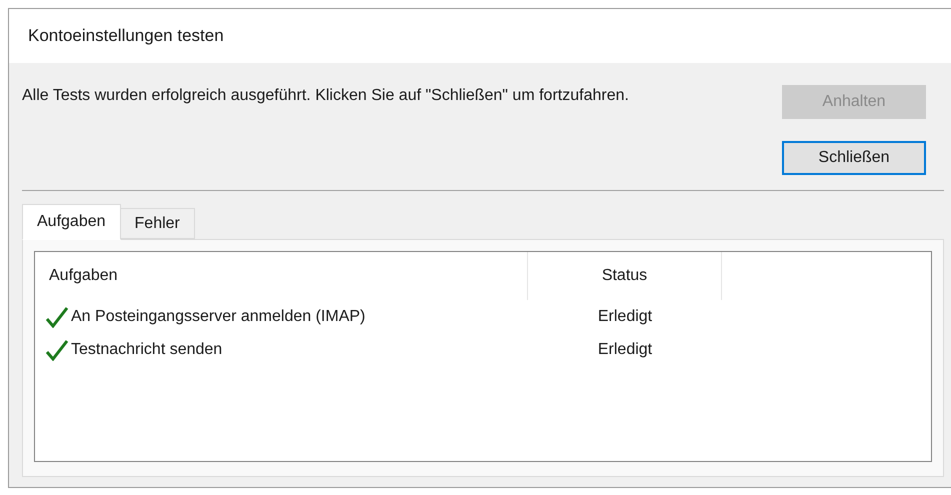  What do you see at coordinates (326, 96) in the screenshot?
I see `status-message: Alle Tests wurden erfolgreich ausgeführt. Klicken Sie auf "Schließen" um fortzufahren.` at bounding box center [326, 96].